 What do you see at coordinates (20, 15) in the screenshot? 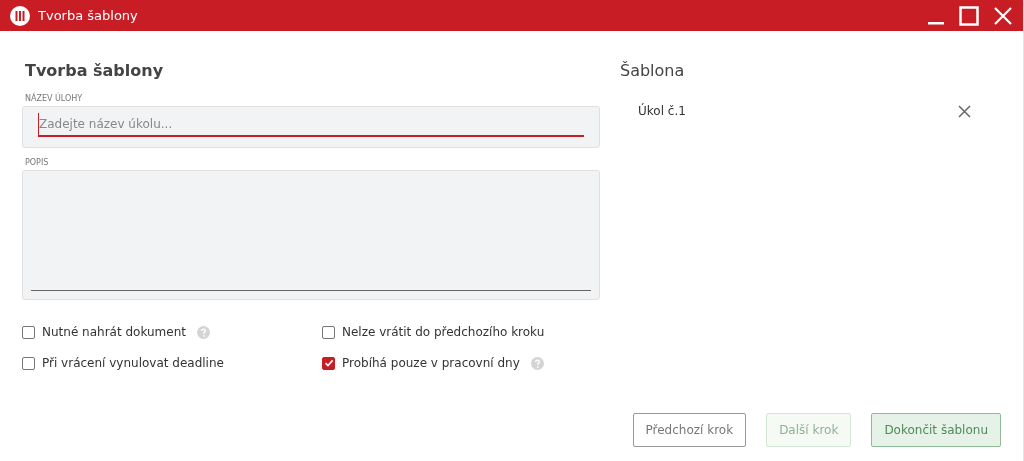
I see `logo-icon` at bounding box center [20, 15].